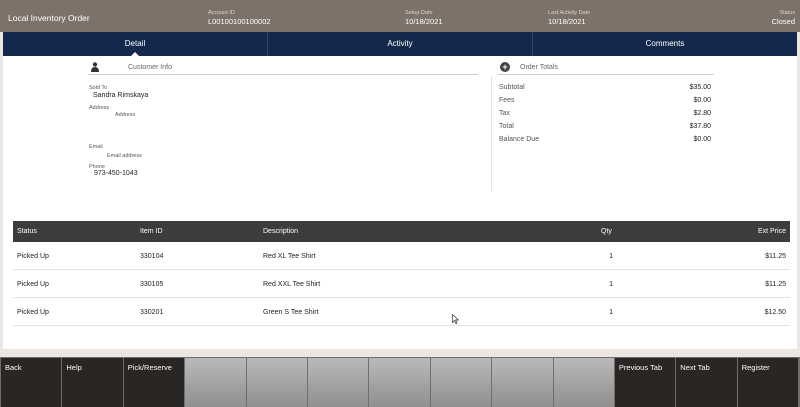 Image resolution: width=800 pixels, height=407 pixels. What do you see at coordinates (280, 231) in the screenshot?
I see `column-description: Description` at bounding box center [280, 231].